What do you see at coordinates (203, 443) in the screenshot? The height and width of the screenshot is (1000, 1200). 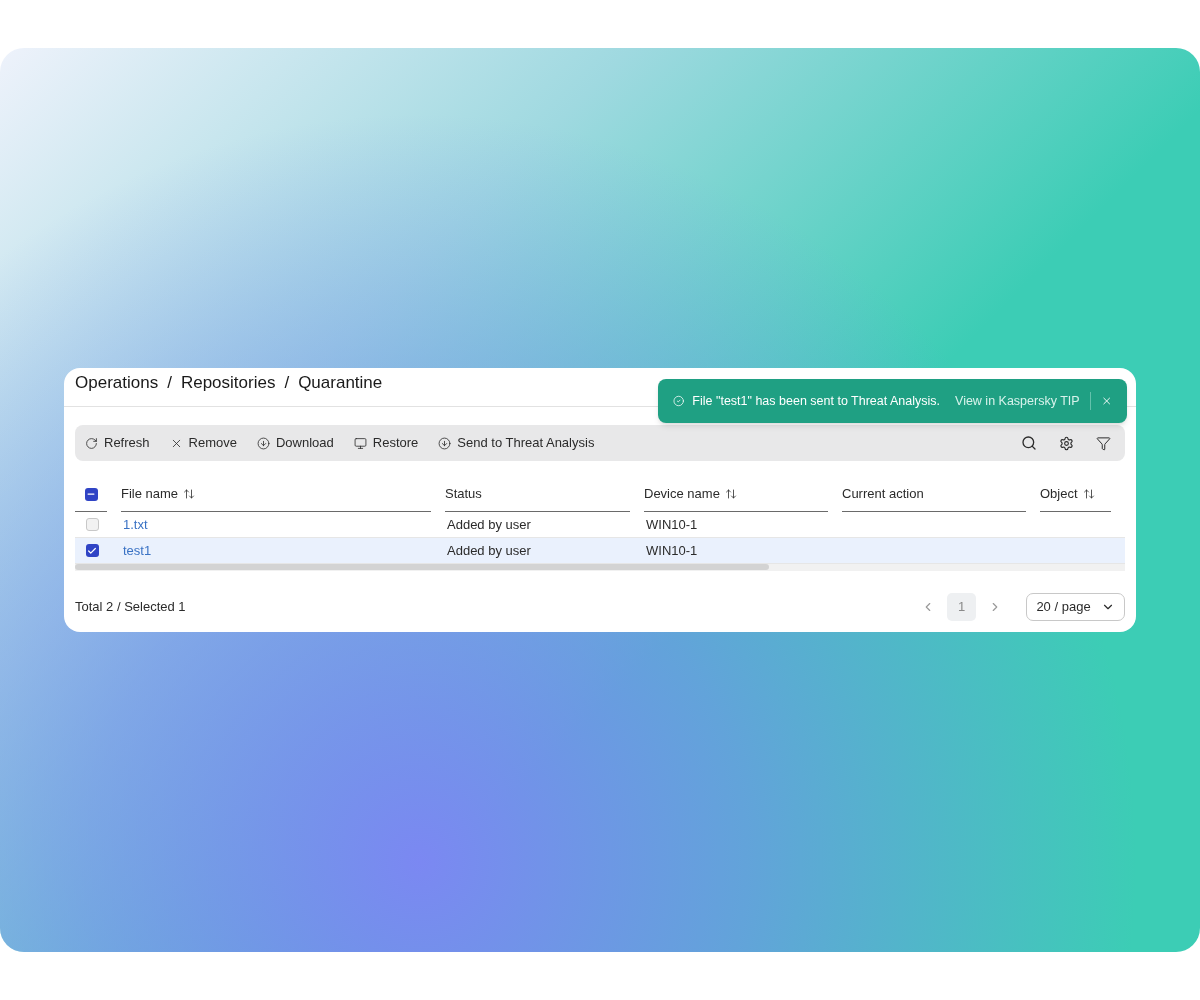 I see `toolbar-button: Remove` at bounding box center [203, 443].